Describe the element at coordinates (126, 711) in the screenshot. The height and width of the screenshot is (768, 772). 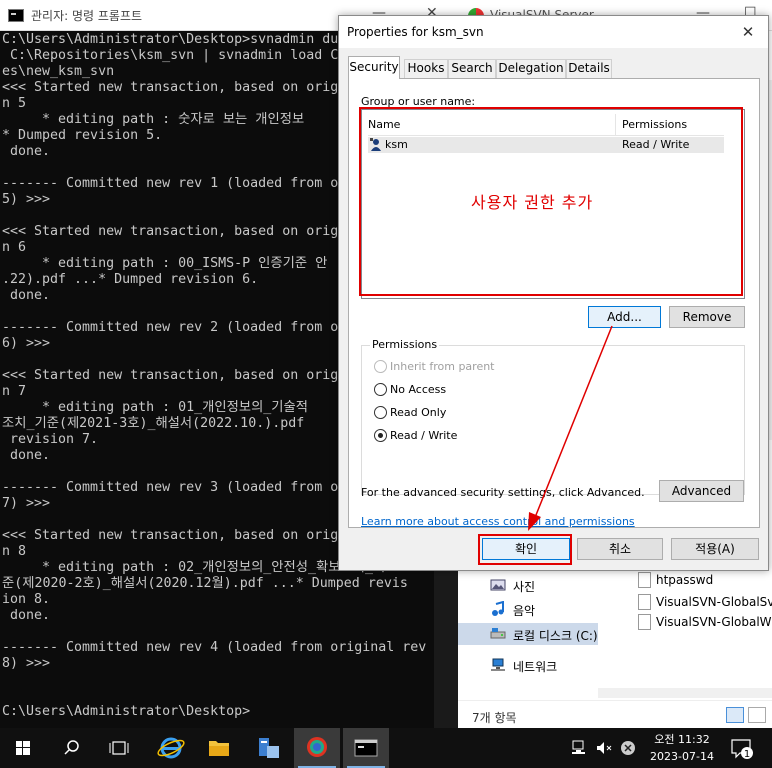
I see `cmd-line: C:\Users\Administrator\Desktop>` at that location.